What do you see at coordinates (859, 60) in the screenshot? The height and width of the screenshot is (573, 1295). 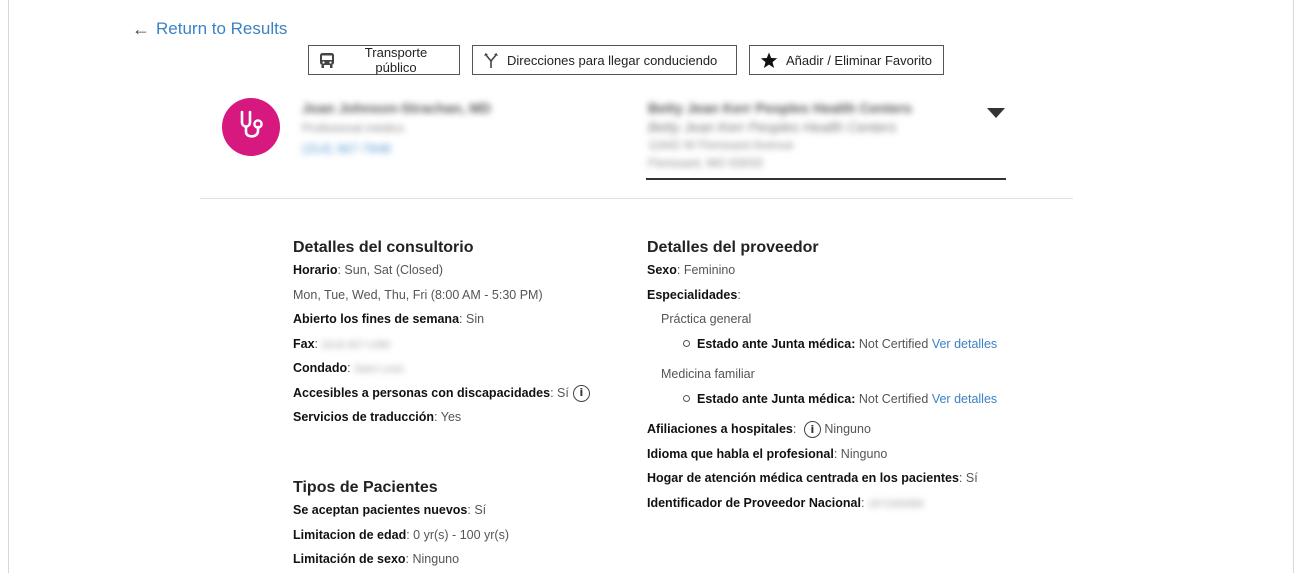 I see `favorite-label: Añadir / Eliminar Favorito` at bounding box center [859, 60].